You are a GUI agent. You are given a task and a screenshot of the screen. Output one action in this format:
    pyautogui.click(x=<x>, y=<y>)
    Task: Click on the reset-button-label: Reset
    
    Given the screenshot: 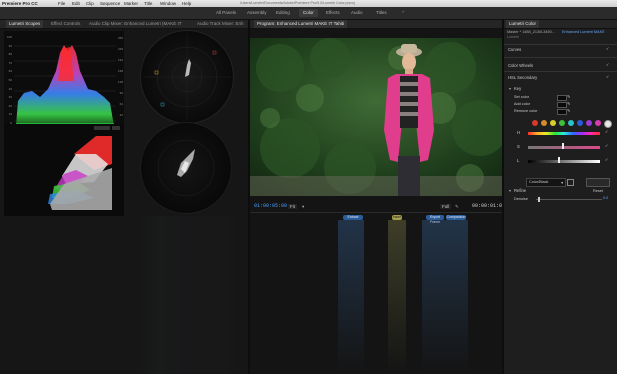 What is the action you would take?
    pyautogui.click(x=598, y=191)
    